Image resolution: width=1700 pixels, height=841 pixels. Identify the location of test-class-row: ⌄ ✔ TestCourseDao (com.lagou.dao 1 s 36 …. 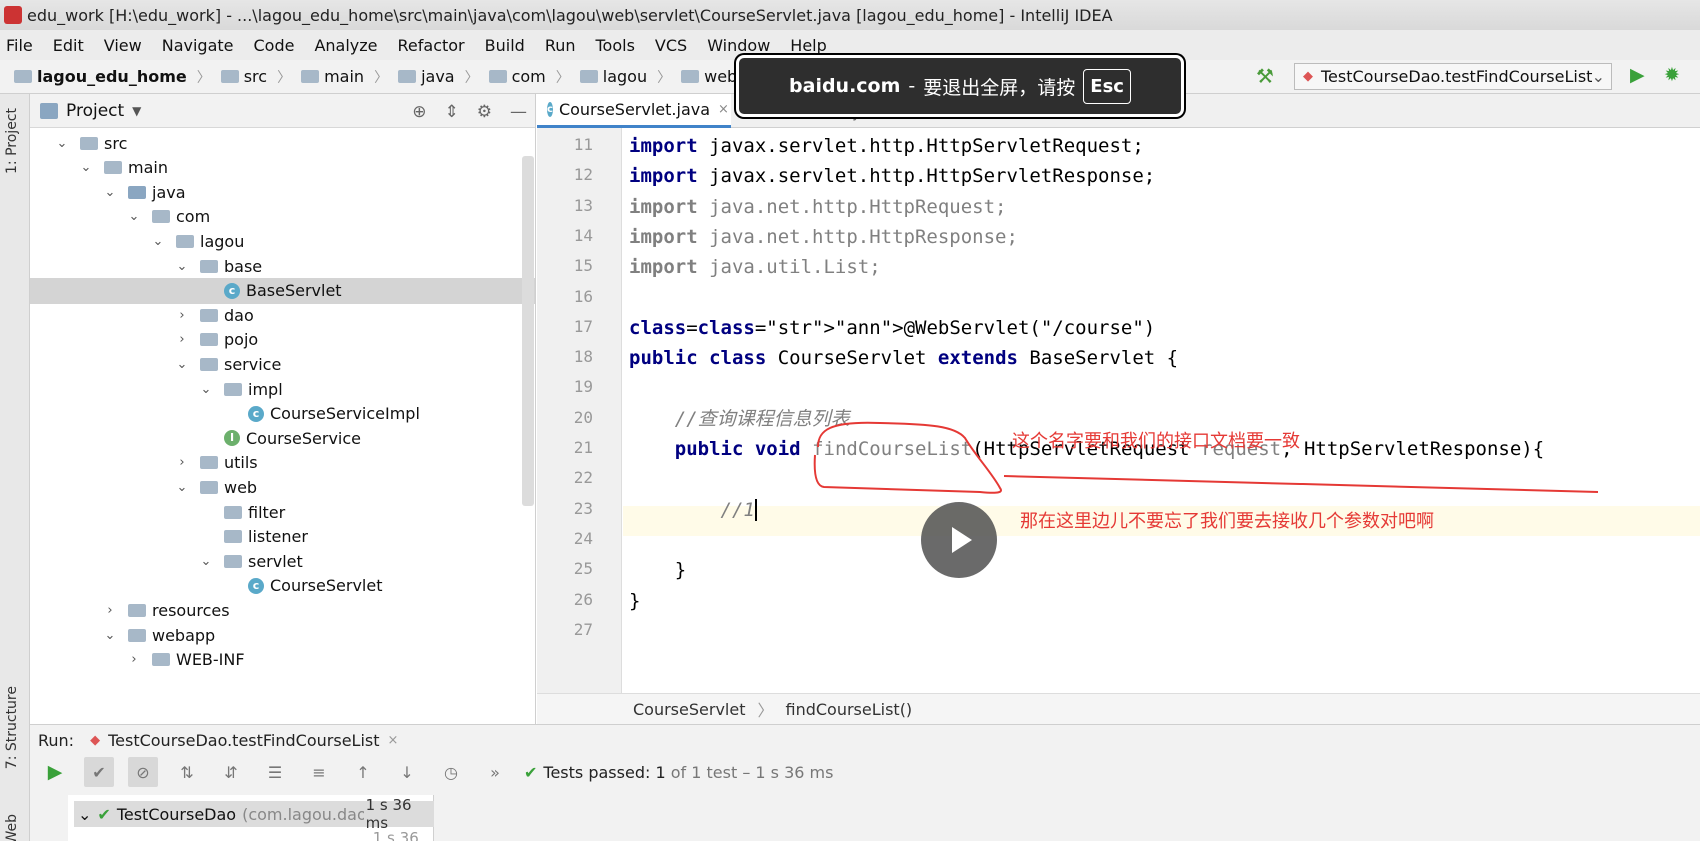
(254, 814).